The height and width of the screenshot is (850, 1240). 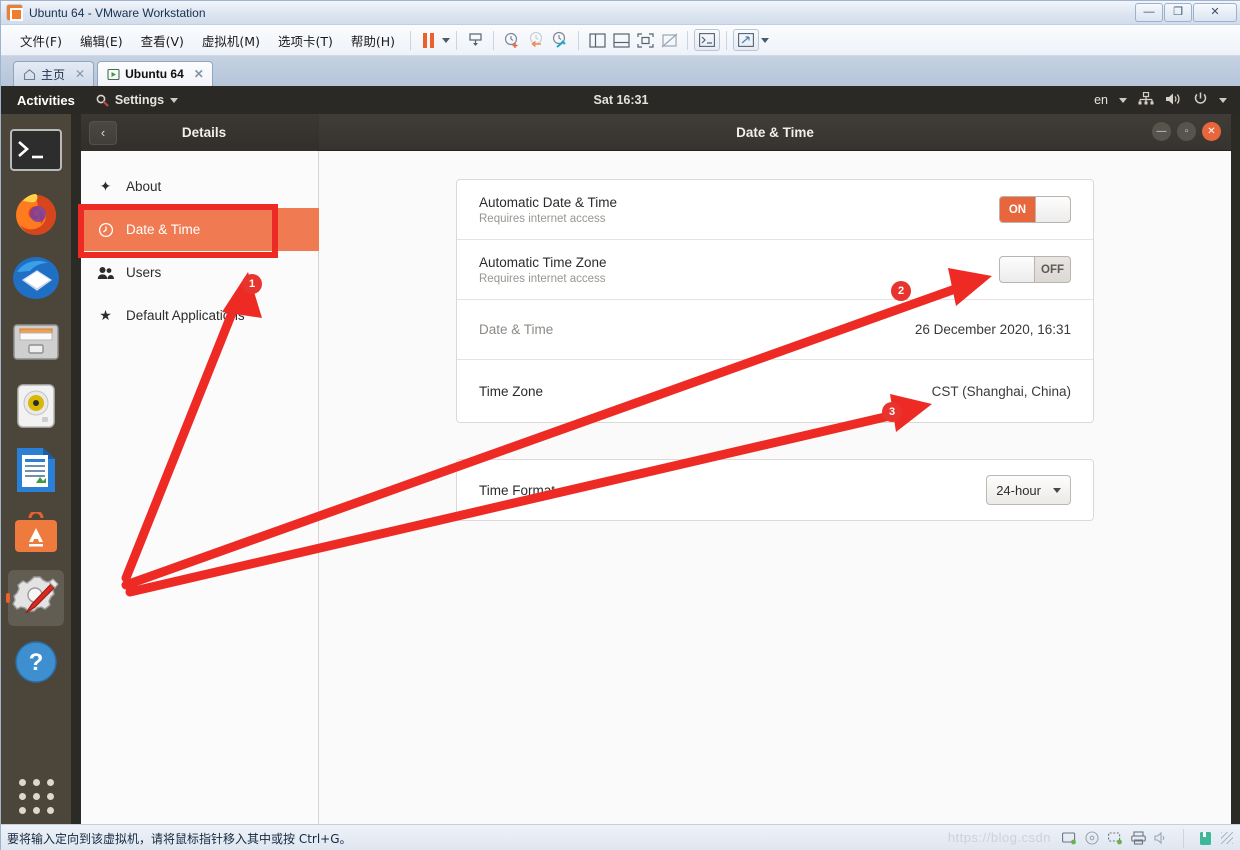 What do you see at coordinates (199, 74) in the screenshot?
I see `tab-ubuntu-64-close-icon: ✕` at bounding box center [199, 74].